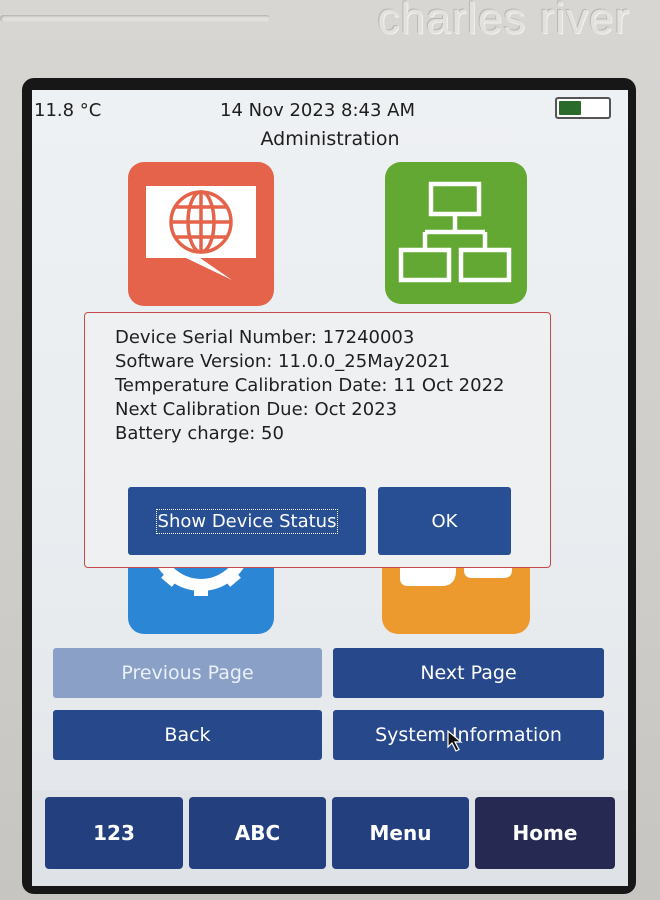 This screenshot has height=900, width=660. I want to click on alpha-keypad-button: ABC, so click(257, 833).